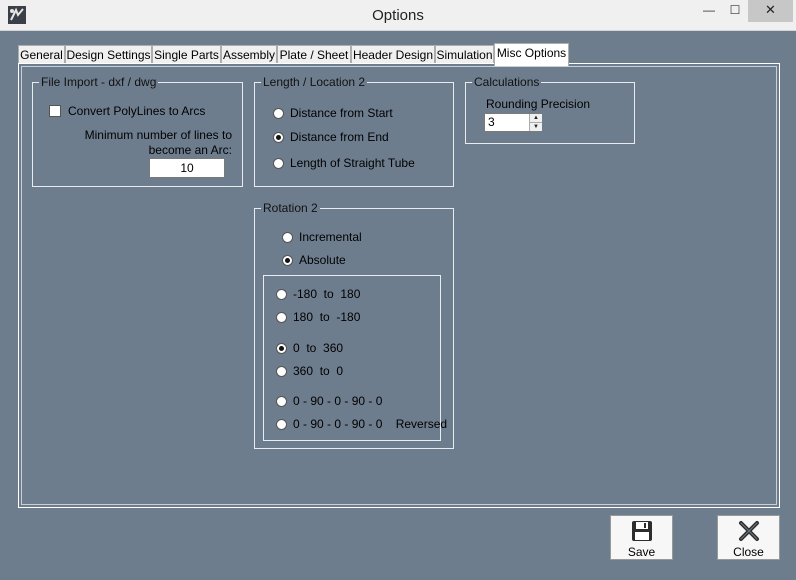  I want to click on radio-range-180-neg180: 180 to -180, so click(318, 317).